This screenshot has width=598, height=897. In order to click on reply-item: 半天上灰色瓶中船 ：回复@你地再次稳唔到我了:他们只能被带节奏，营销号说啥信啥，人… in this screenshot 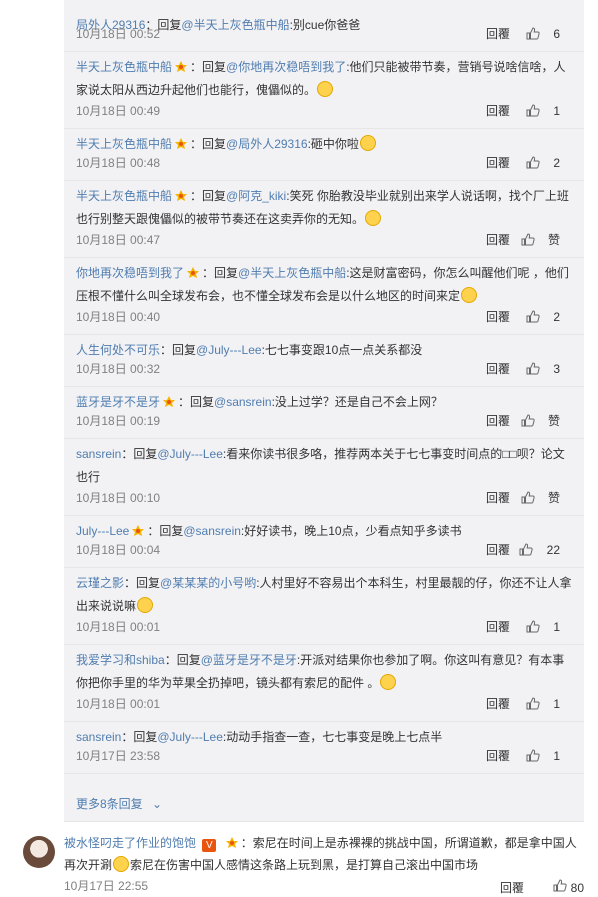, I will do `click(324, 90)`.